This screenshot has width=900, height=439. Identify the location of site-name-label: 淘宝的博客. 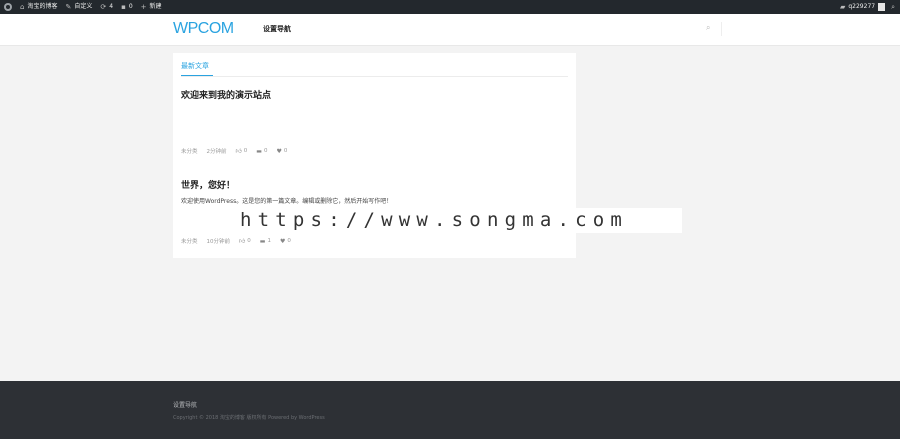
(42, 6).